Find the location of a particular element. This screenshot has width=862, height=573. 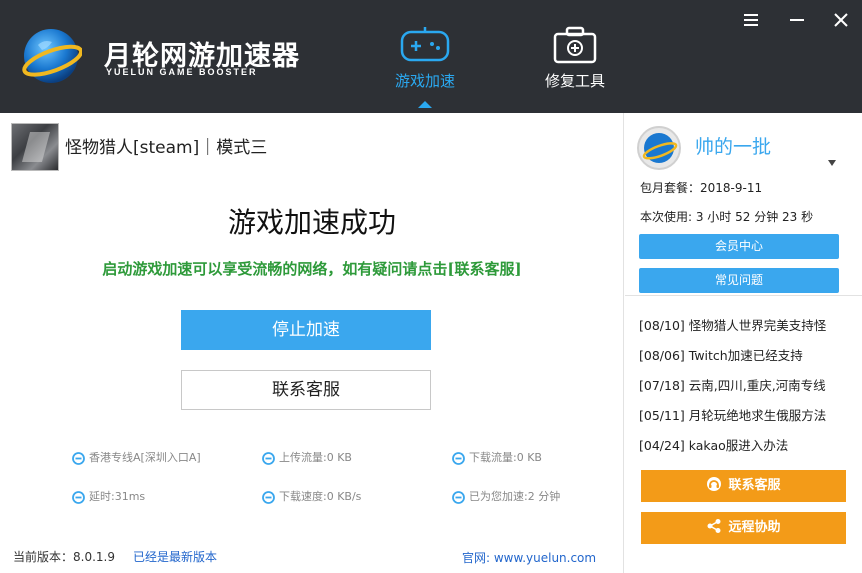

chevron-down-icon is located at coordinates (832, 163).